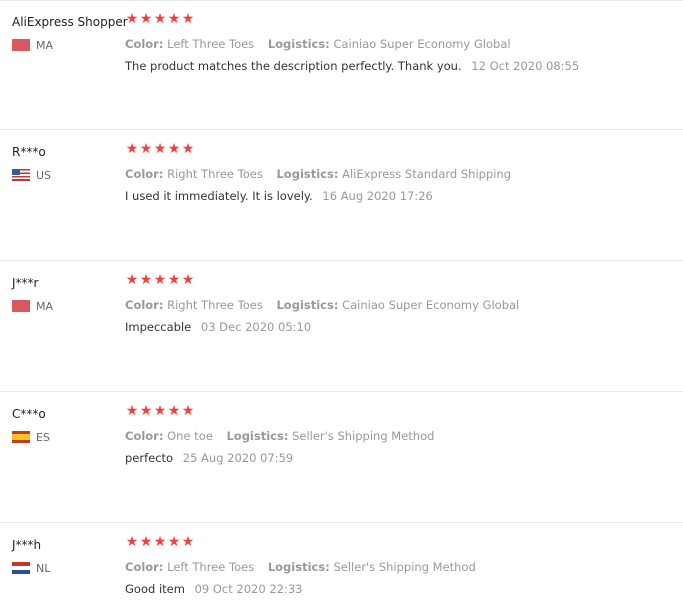 The width and height of the screenshot is (683, 604). What do you see at coordinates (256, 327) in the screenshot?
I see `review-date: 03 Dec 2020 05:10` at bounding box center [256, 327].